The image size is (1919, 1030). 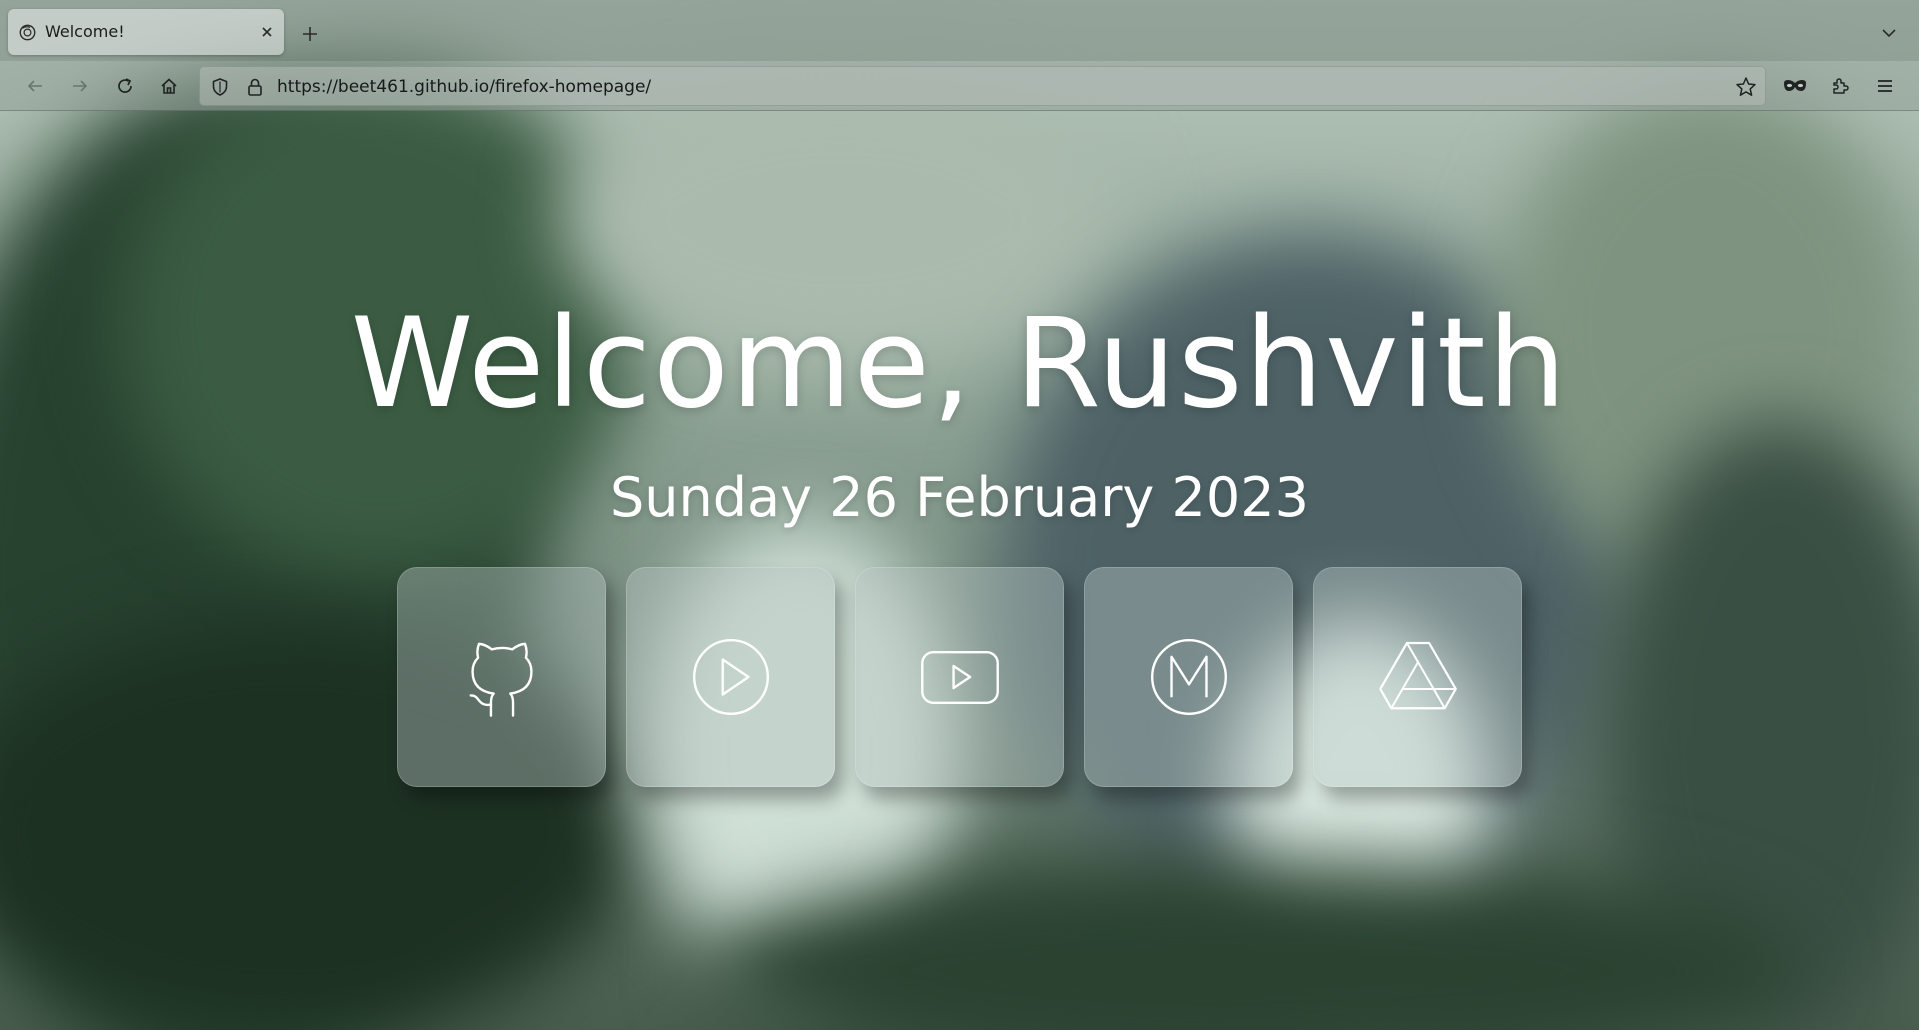 I want to click on private-browsing-button, so click(x=1795, y=86).